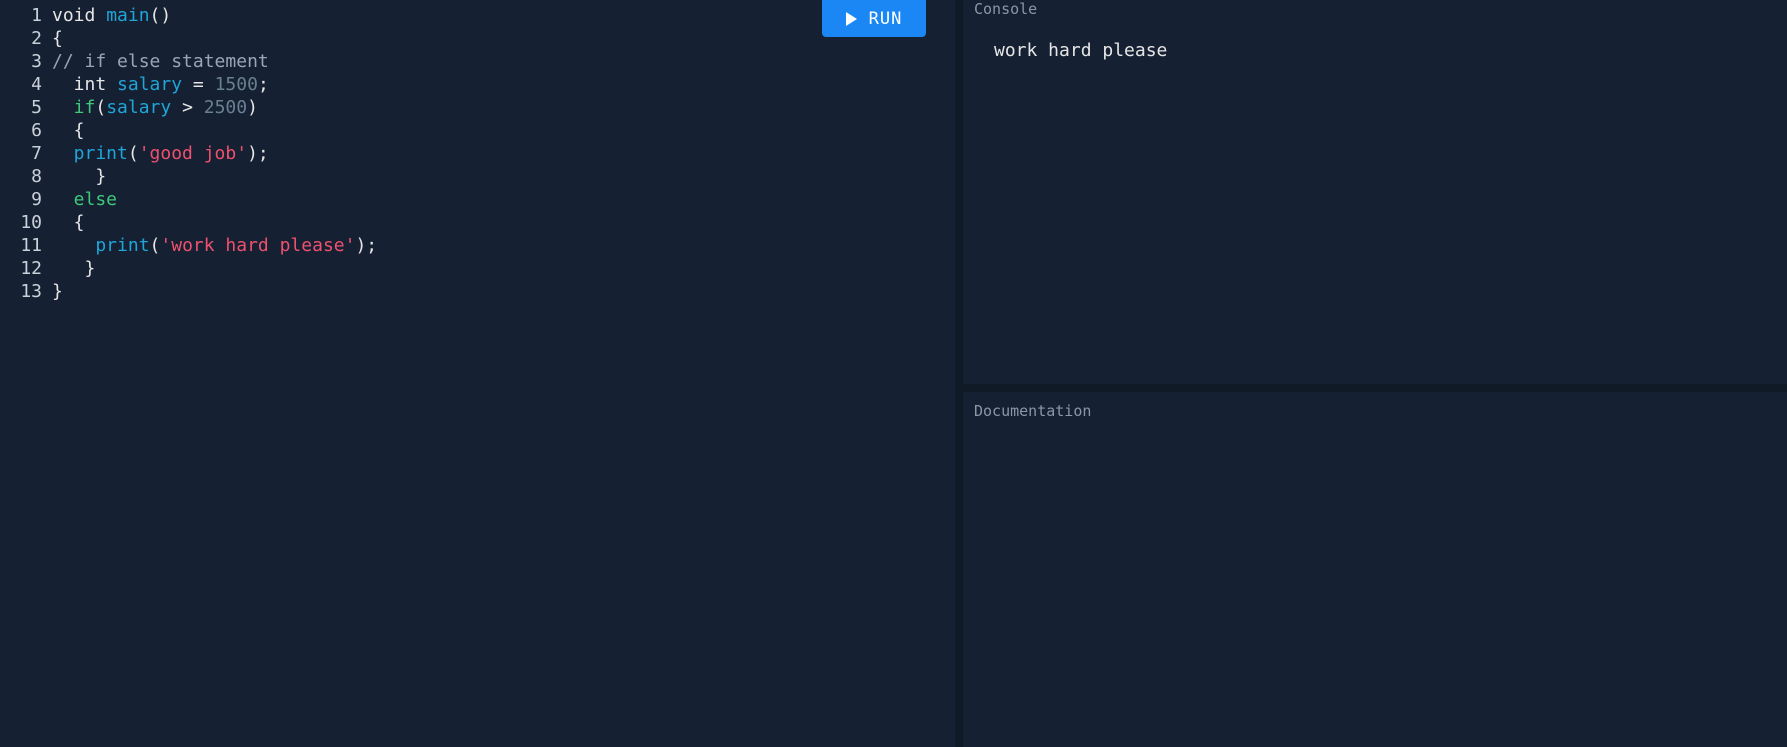  Describe the element at coordinates (851, 18) in the screenshot. I see `play-icon` at that location.